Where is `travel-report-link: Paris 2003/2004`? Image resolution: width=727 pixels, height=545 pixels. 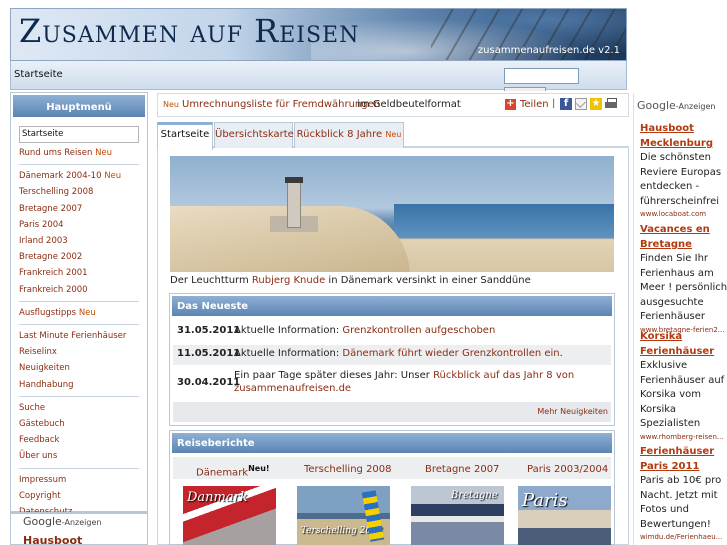
travel-report-link: Paris 2003/2004 is located at coordinates (567, 469).